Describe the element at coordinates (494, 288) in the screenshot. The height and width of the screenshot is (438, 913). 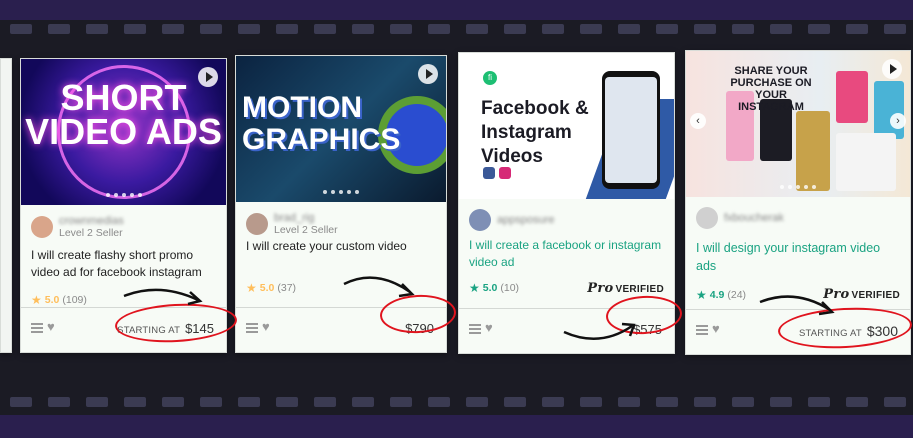
I see `rating: ★ 5.0 (10)` at that location.